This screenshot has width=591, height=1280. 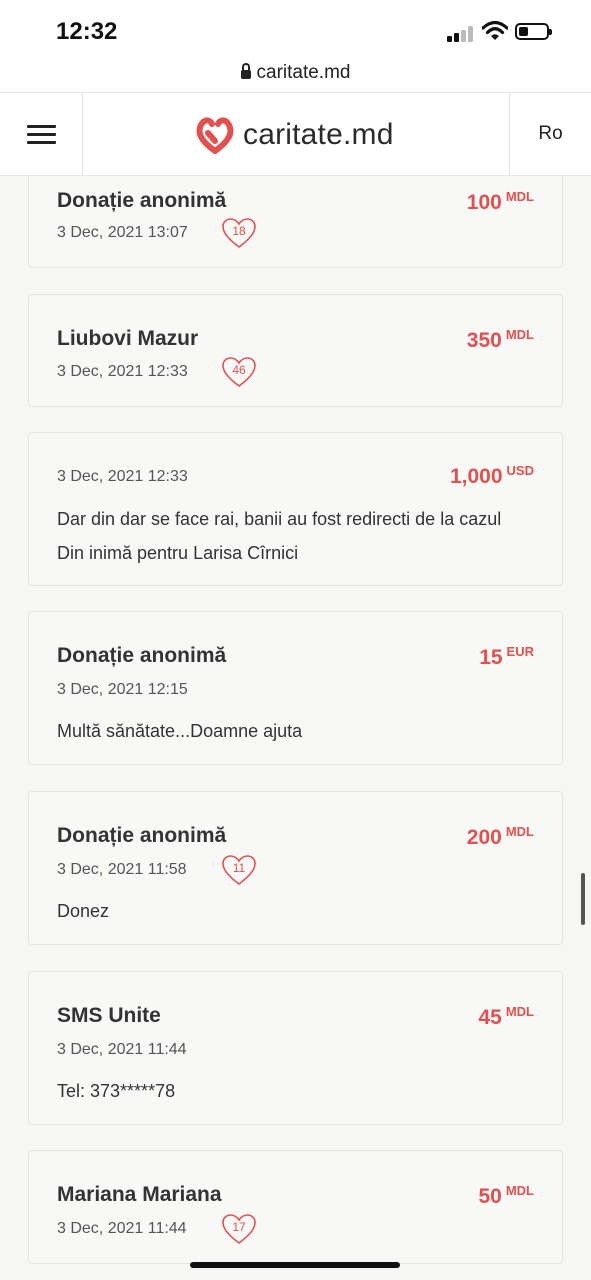 What do you see at coordinates (500, 201) in the screenshot?
I see `donation-amount: 100 MDL` at bounding box center [500, 201].